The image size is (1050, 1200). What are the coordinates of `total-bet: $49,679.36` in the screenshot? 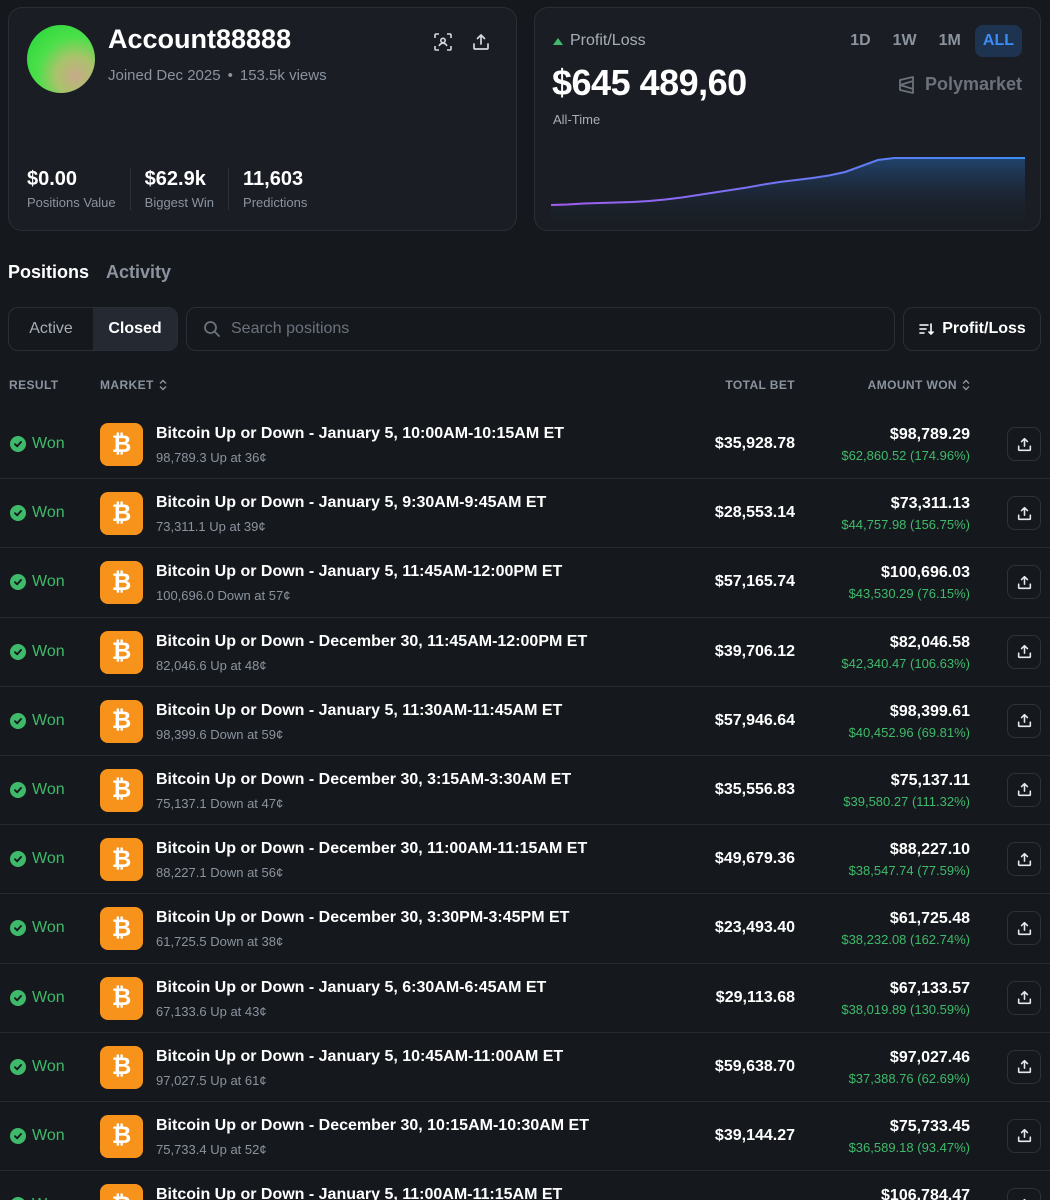 It's located at (754, 859).